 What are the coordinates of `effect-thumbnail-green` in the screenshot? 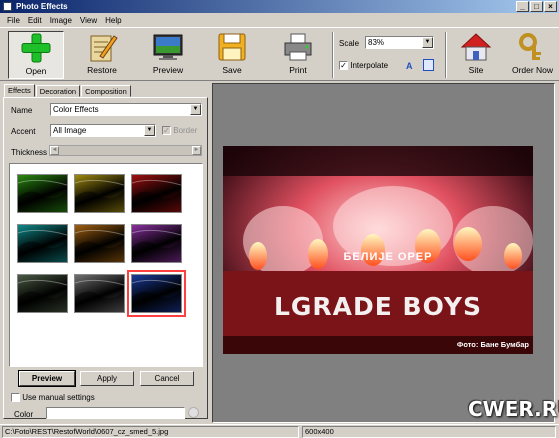 It's located at (42, 193).